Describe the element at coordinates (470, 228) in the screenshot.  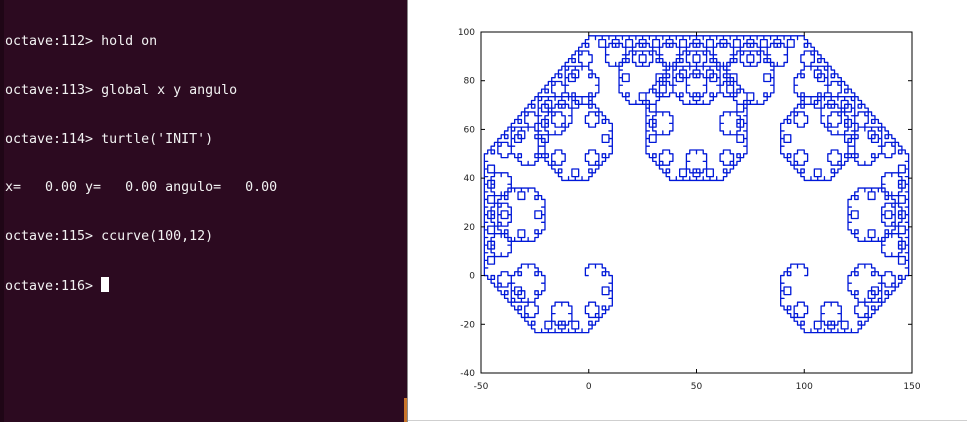
I see `y-tick-label: 20` at that location.